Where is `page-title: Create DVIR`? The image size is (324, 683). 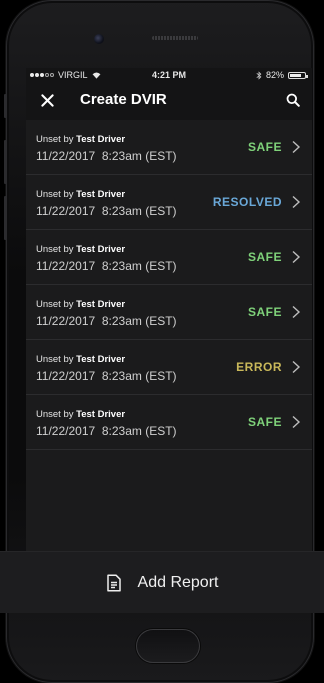
page-title: Create DVIR is located at coordinates (123, 99).